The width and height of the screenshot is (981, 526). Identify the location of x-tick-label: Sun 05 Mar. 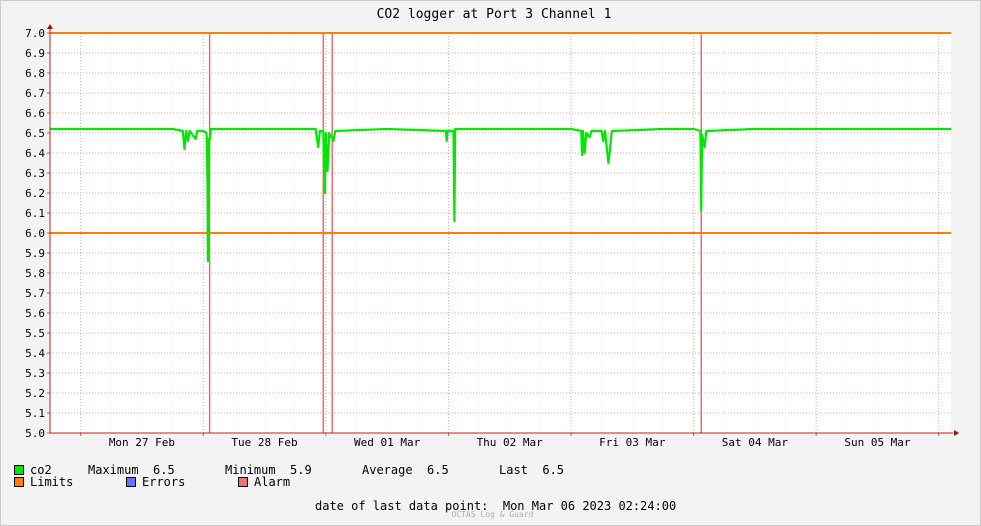
(877, 442).